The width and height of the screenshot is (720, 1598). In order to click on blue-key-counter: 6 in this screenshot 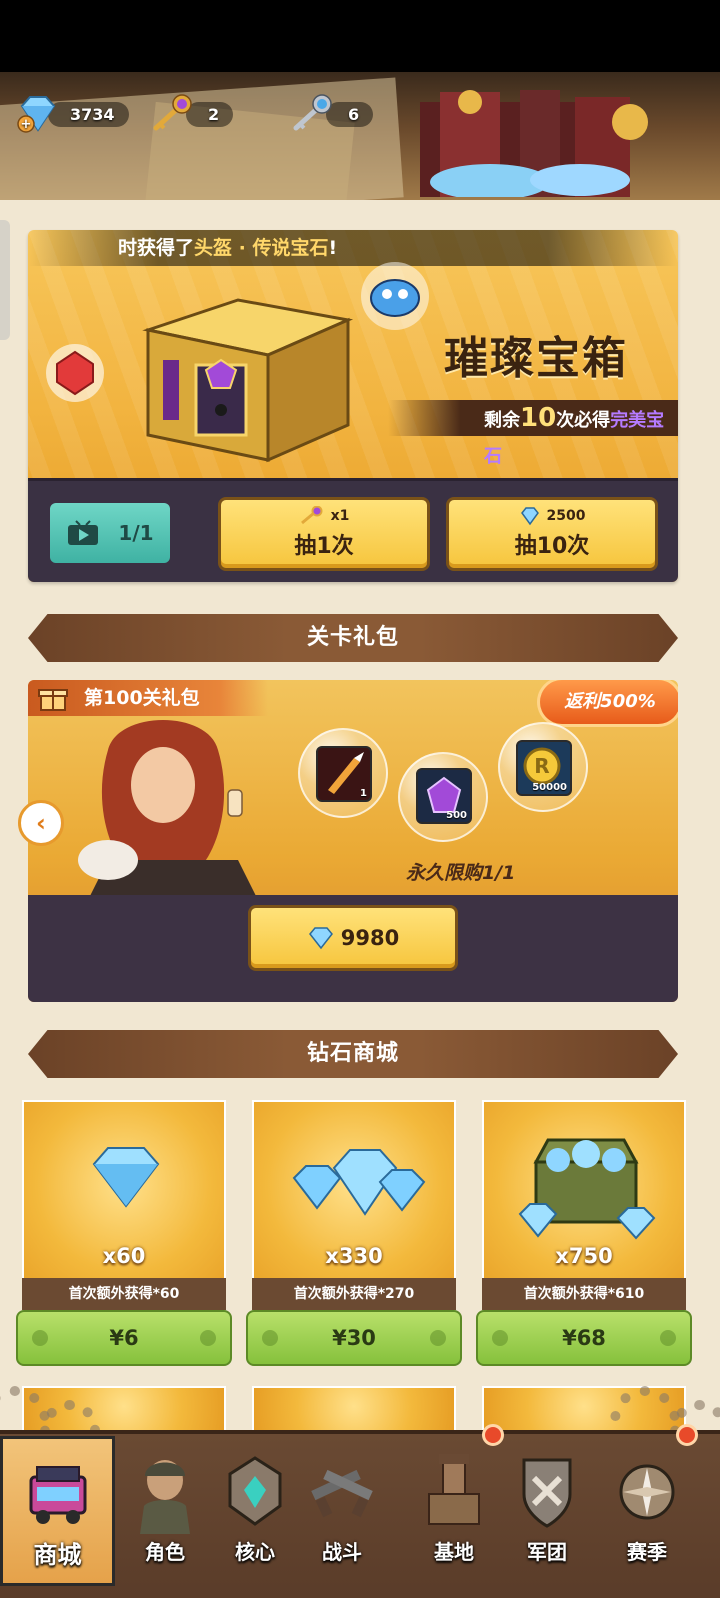, I will do `click(332, 113)`.